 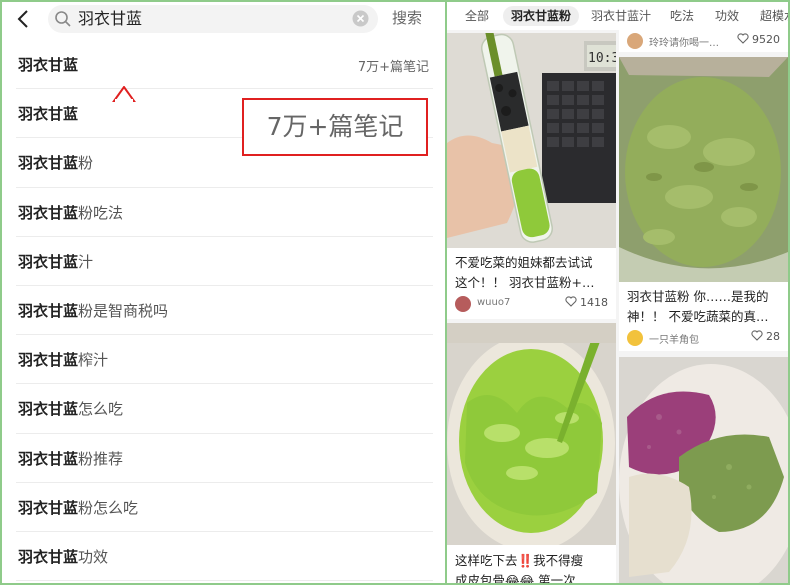 I want to click on note-card, so click(x=703, y=470).